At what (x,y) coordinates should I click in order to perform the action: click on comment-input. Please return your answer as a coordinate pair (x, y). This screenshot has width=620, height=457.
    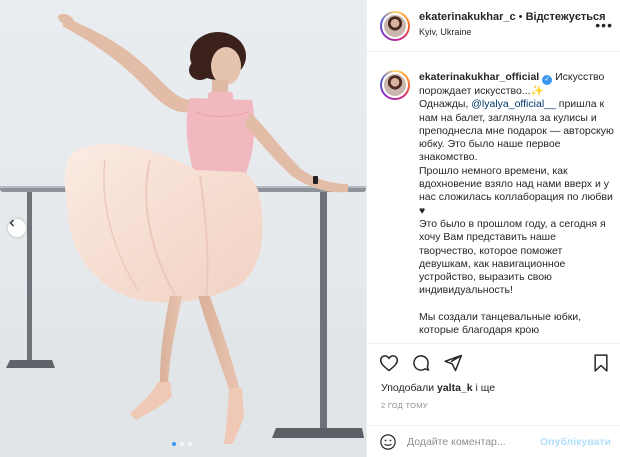
    Looking at the image, I should click on (482, 442).